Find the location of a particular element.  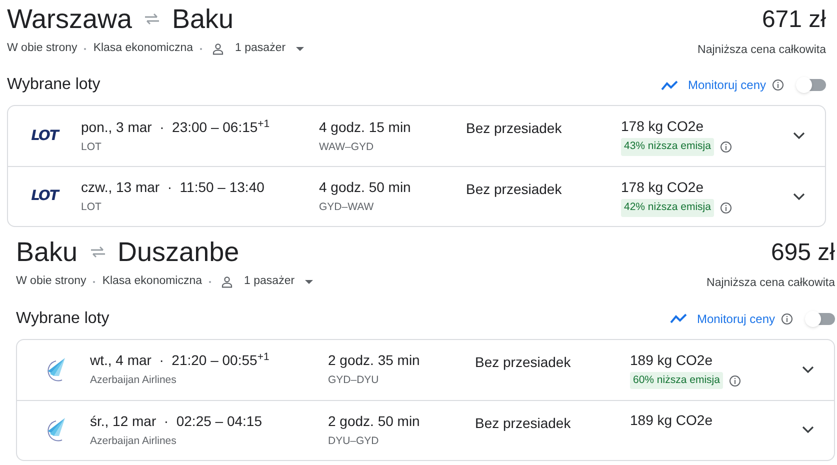

total-price: 671 zł is located at coordinates (794, 21).